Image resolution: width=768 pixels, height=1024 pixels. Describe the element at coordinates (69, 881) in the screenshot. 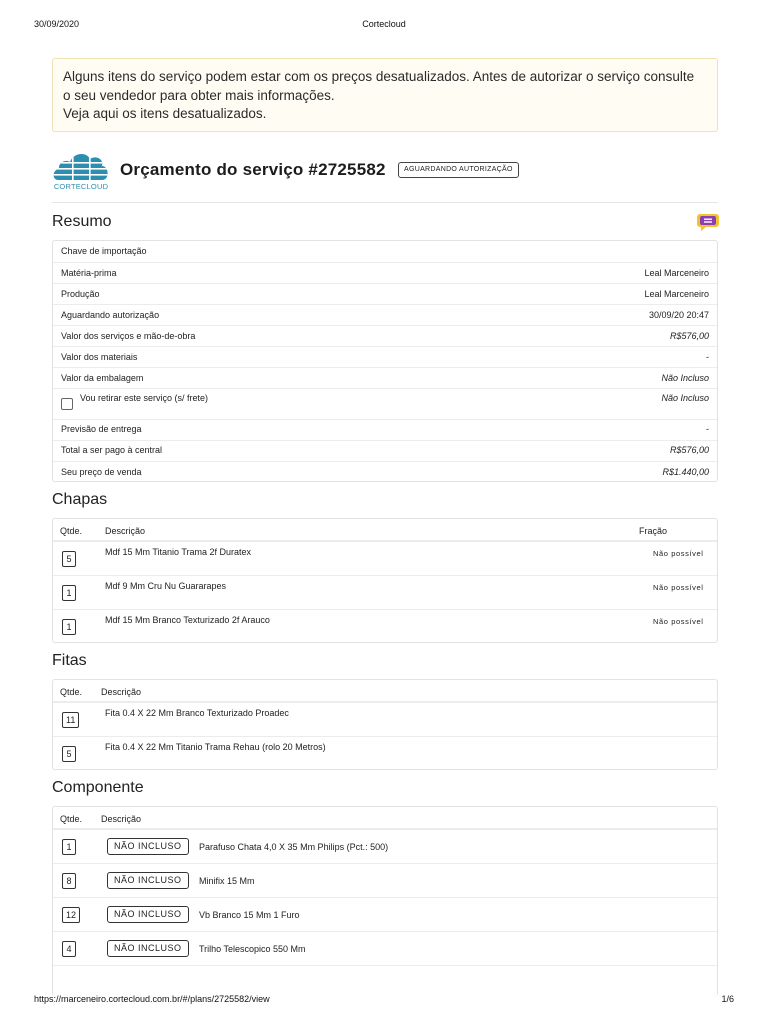

I see `quantity-box: 8` at that location.